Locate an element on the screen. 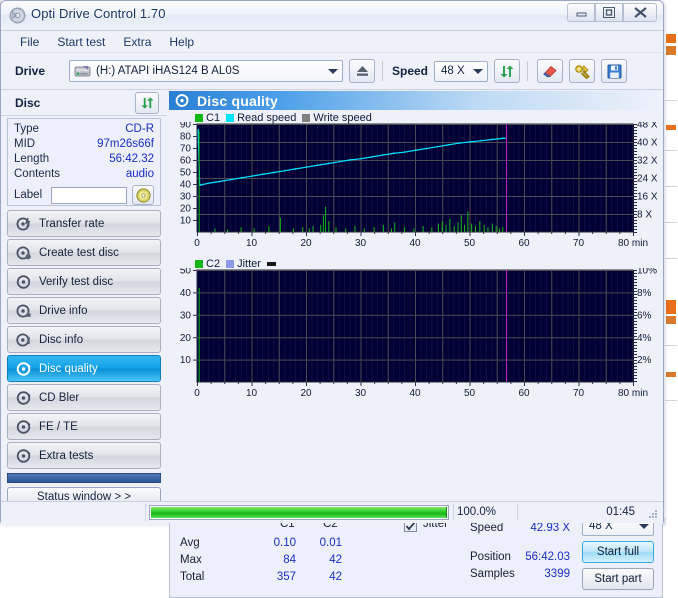  refresh-button is located at coordinates (507, 71).